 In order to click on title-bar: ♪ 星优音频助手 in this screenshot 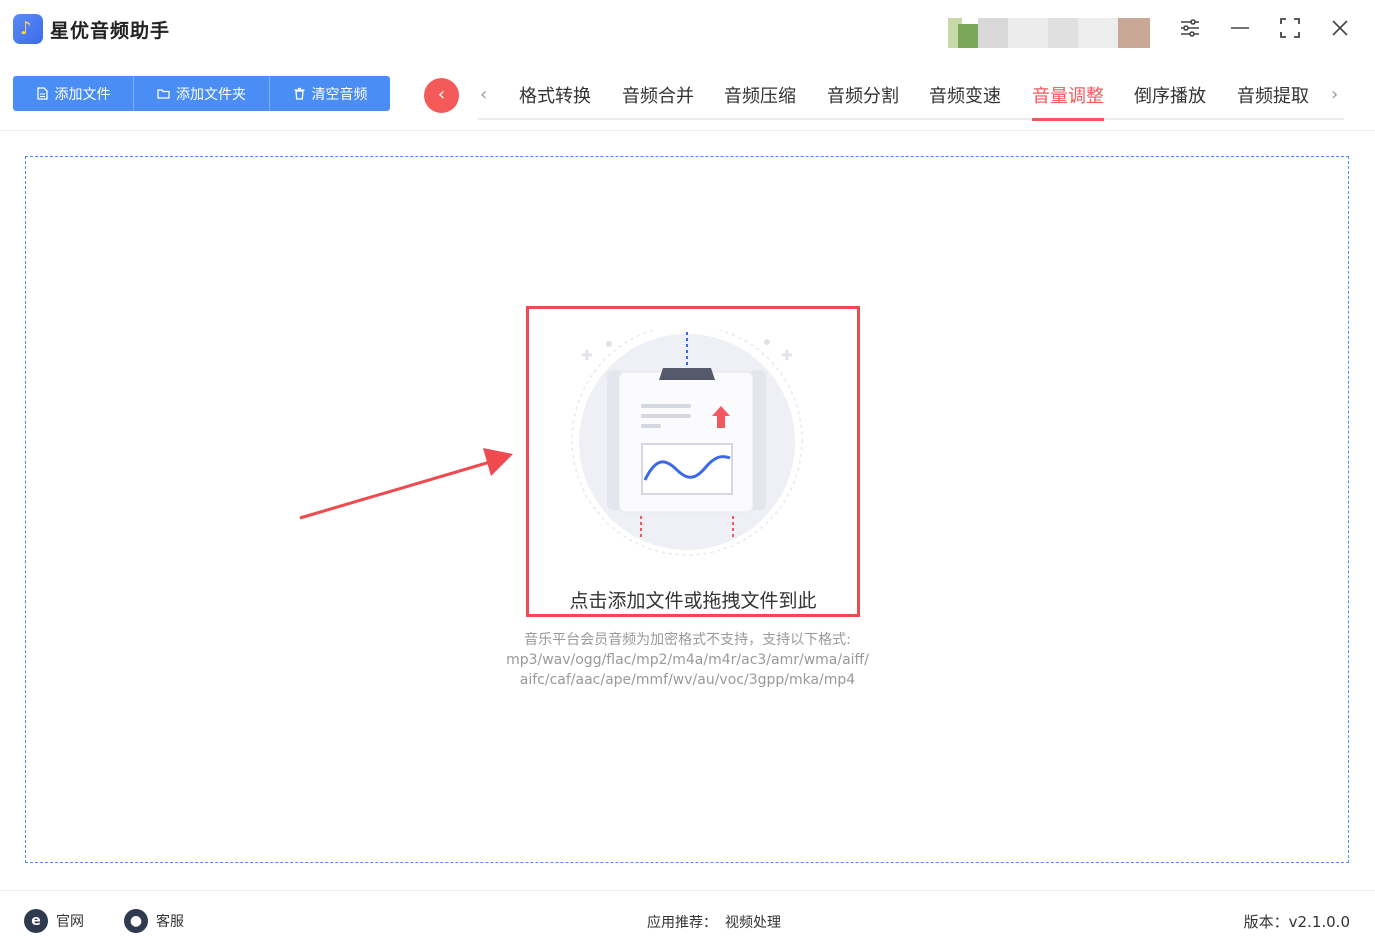, I will do `click(687, 31)`.